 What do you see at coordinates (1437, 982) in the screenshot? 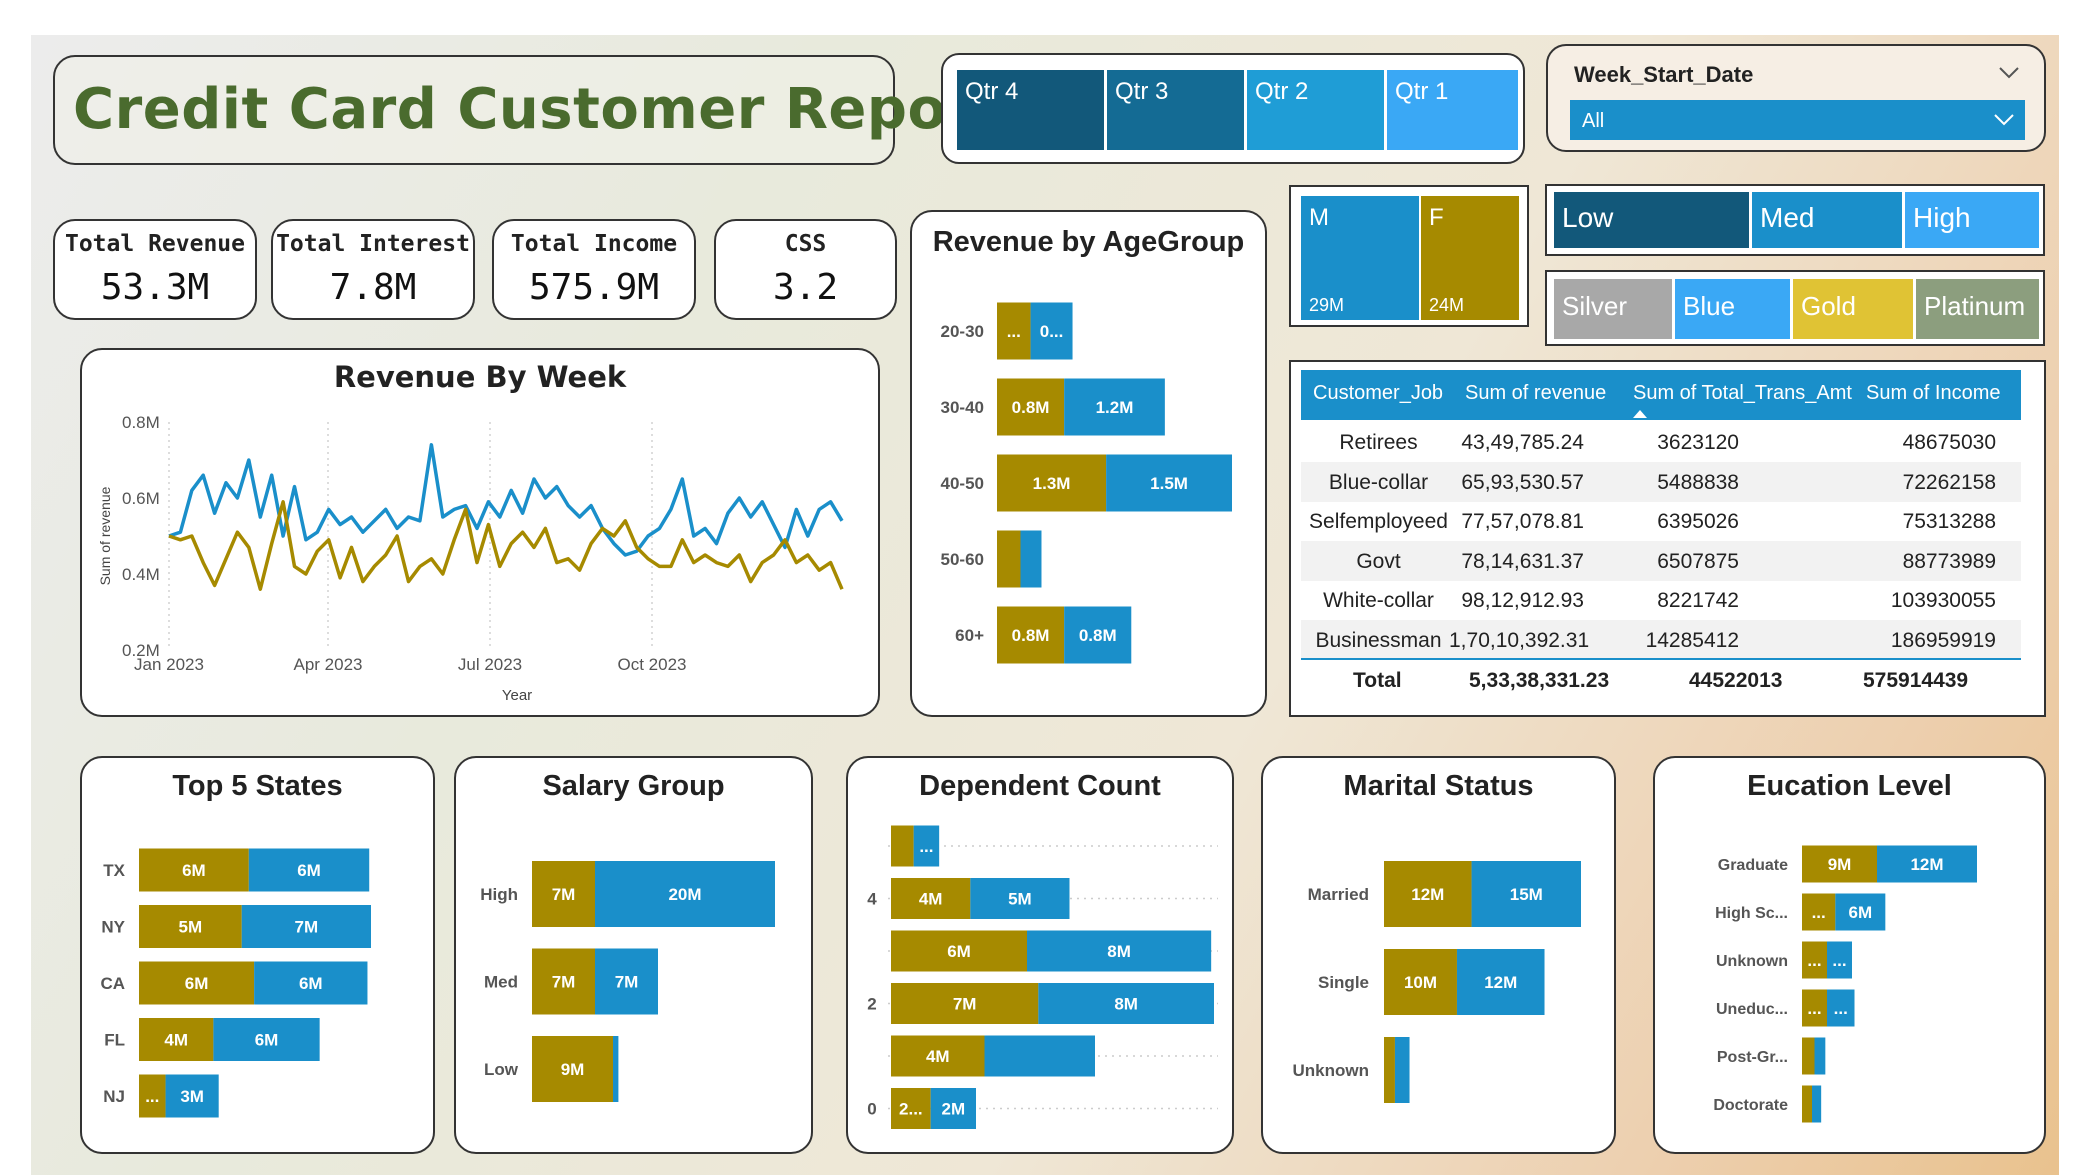
I see `marital-status-chart: Married 12M 15M Single 10M 12M Unknown` at bounding box center [1437, 982].